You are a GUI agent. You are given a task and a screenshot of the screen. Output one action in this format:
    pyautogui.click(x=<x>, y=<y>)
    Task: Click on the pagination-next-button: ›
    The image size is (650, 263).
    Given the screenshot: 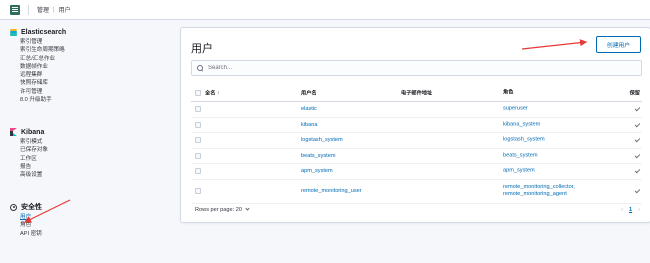 What is the action you would take?
    pyautogui.click(x=639, y=210)
    